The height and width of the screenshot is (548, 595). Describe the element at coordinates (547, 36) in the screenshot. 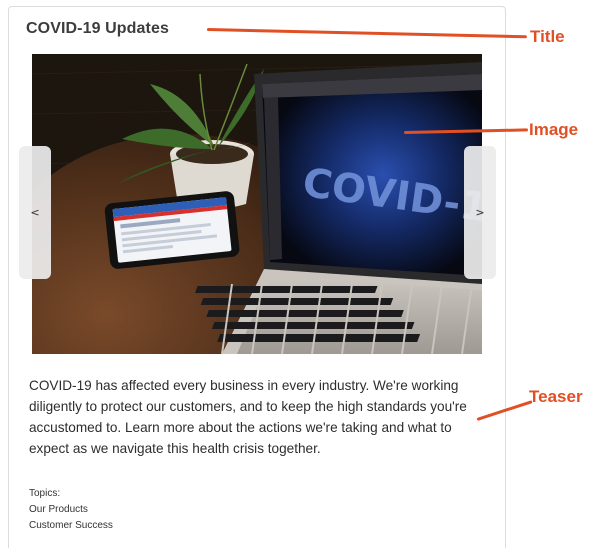

I see `title-annotation-label: Title` at that location.